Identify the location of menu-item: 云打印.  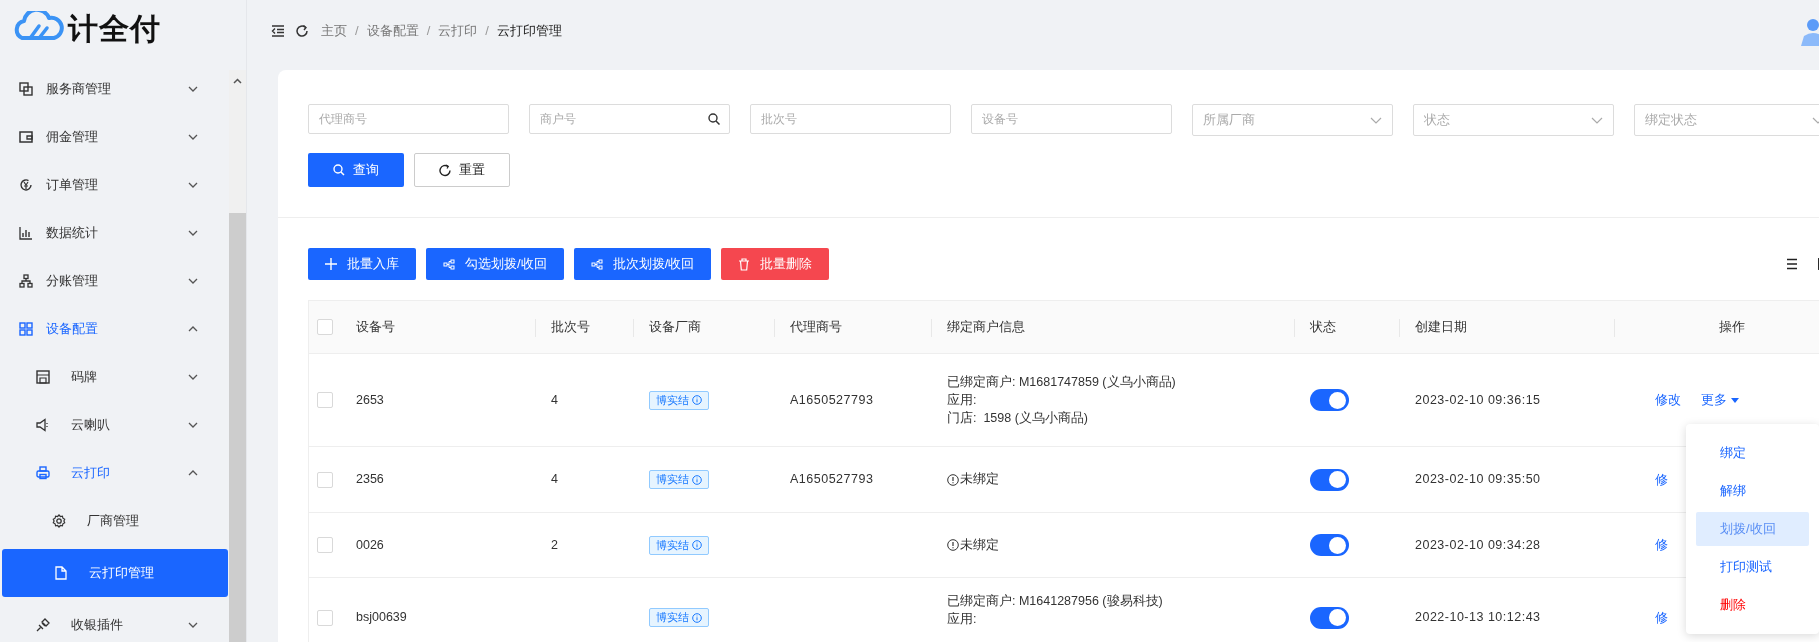
(114, 473).